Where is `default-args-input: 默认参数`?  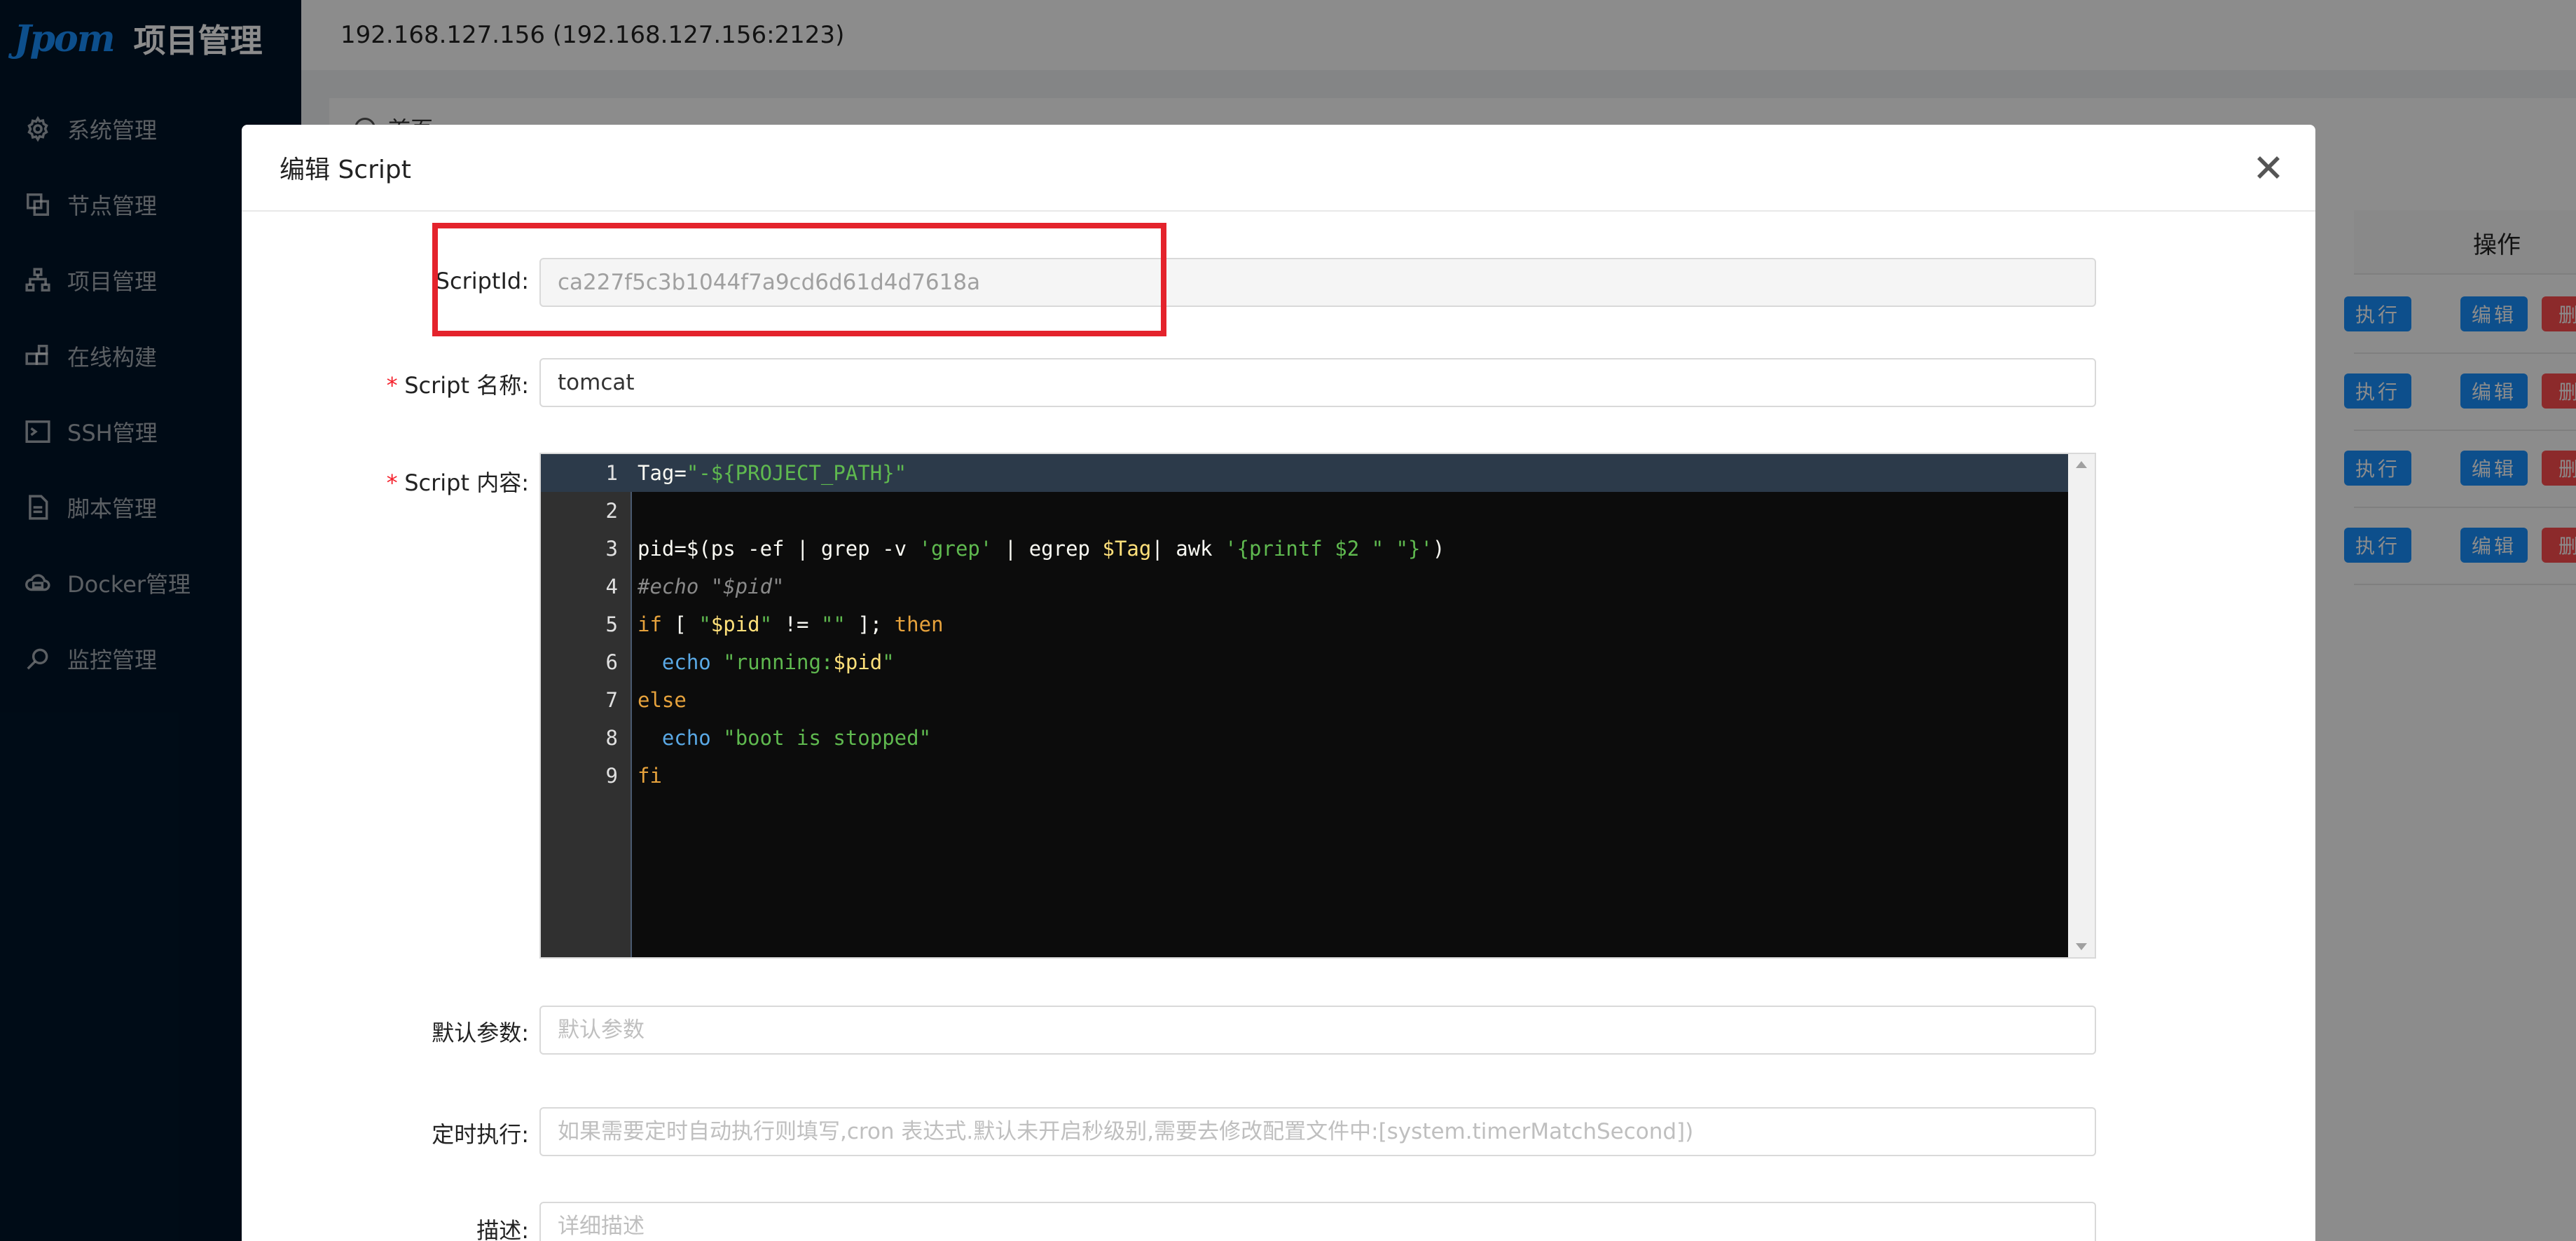 default-args-input: 默认参数 is located at coordinates (1317, 1030).